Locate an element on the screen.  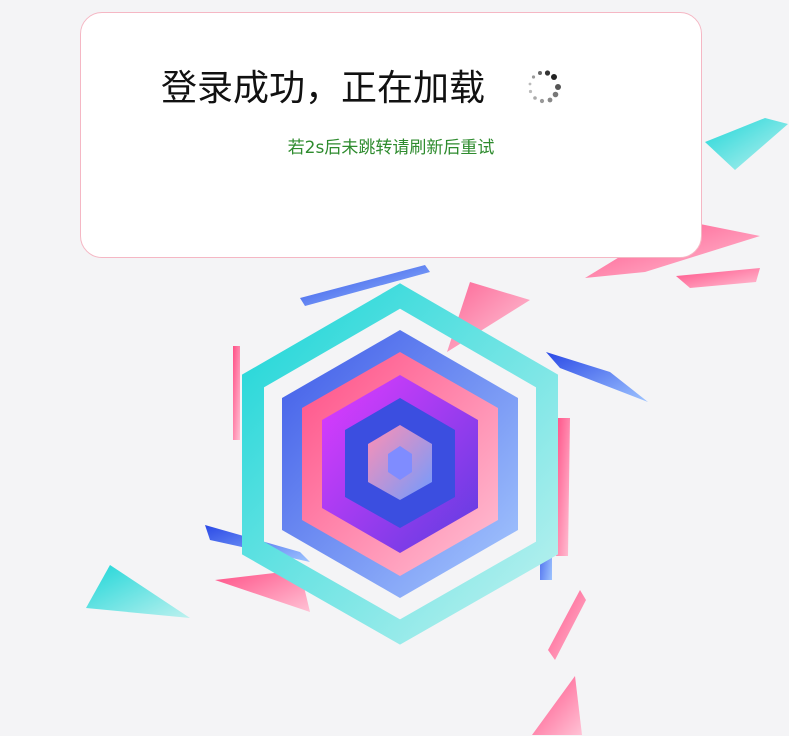
hexagon-core is located at coordinates (400, 462).